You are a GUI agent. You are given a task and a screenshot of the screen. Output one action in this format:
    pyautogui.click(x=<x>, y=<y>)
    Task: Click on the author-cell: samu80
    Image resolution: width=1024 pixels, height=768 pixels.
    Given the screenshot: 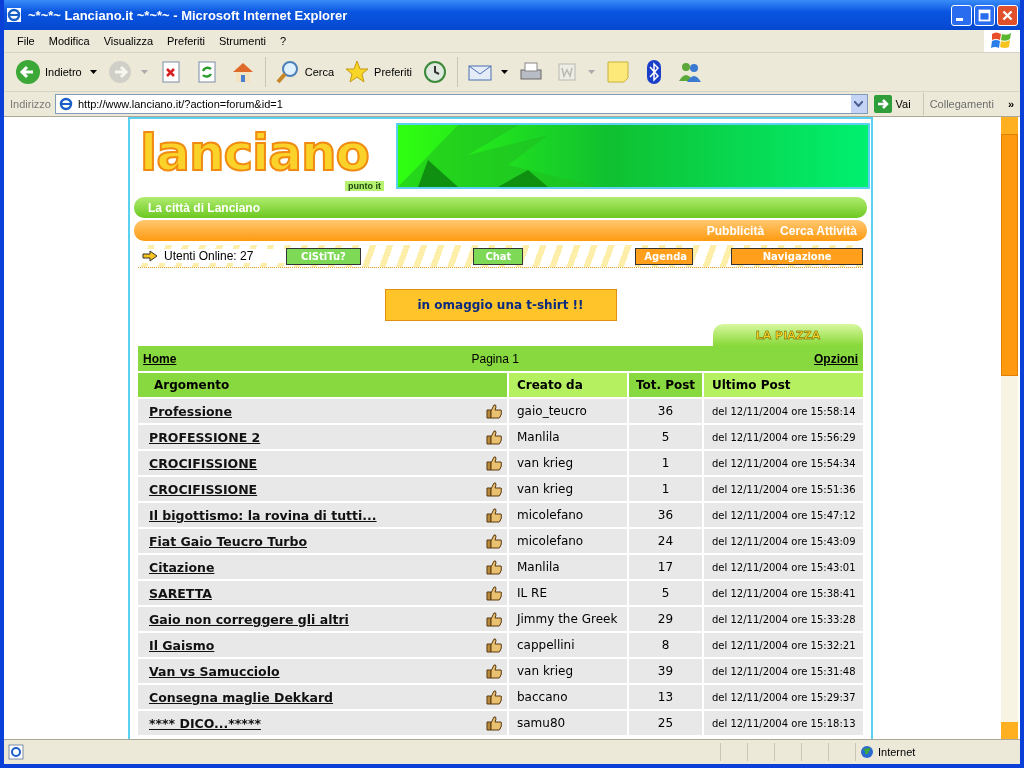 What is the action you would take?
    pyautogui.click(x=567, y=723)
    